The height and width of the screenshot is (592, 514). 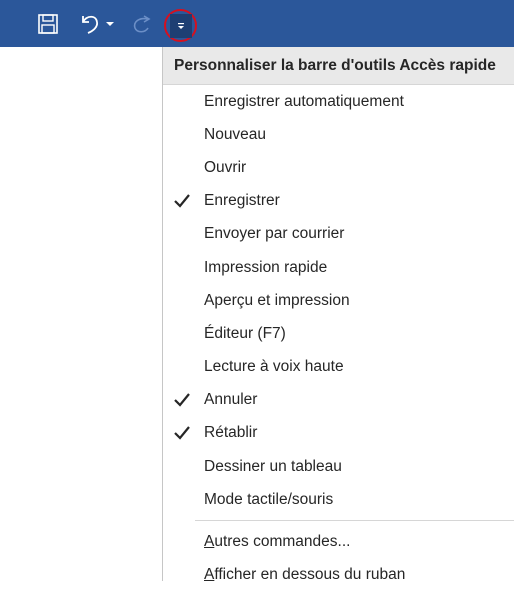 What do you see at coordinates (225, 167) in the screenshot?
I see `menu-item-label: Ouvrir` at bounding box center [225, 167].